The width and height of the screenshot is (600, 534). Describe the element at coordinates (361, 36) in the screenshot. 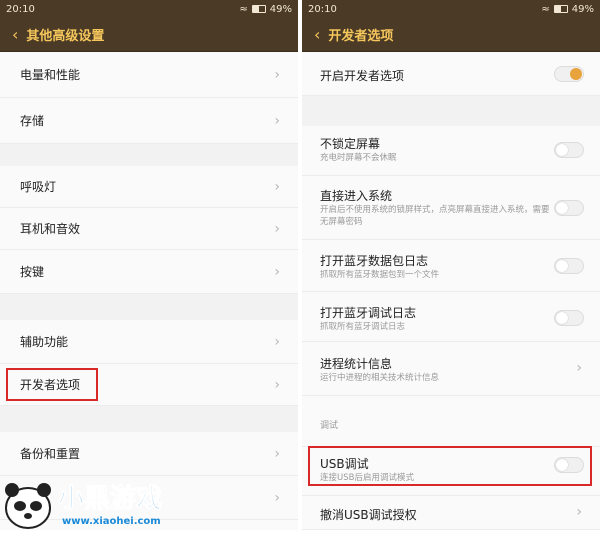

I see `page-title: 开发者选项` at that location.